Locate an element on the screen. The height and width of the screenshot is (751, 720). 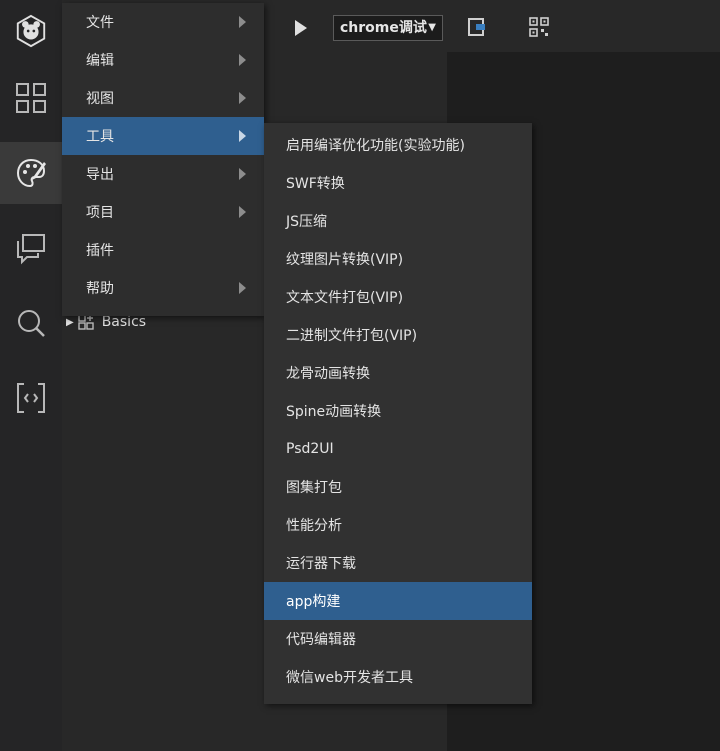
menu-item-edit: 编辑 is located at coordinates (163, 60).